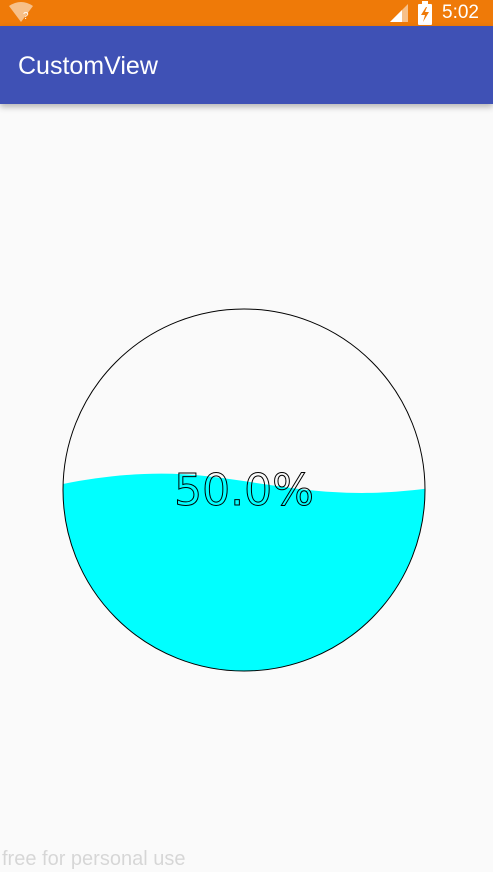 The width and height of the screenshot is (493, 872). I want to click on cell-signal-icon, so click(399, 13).